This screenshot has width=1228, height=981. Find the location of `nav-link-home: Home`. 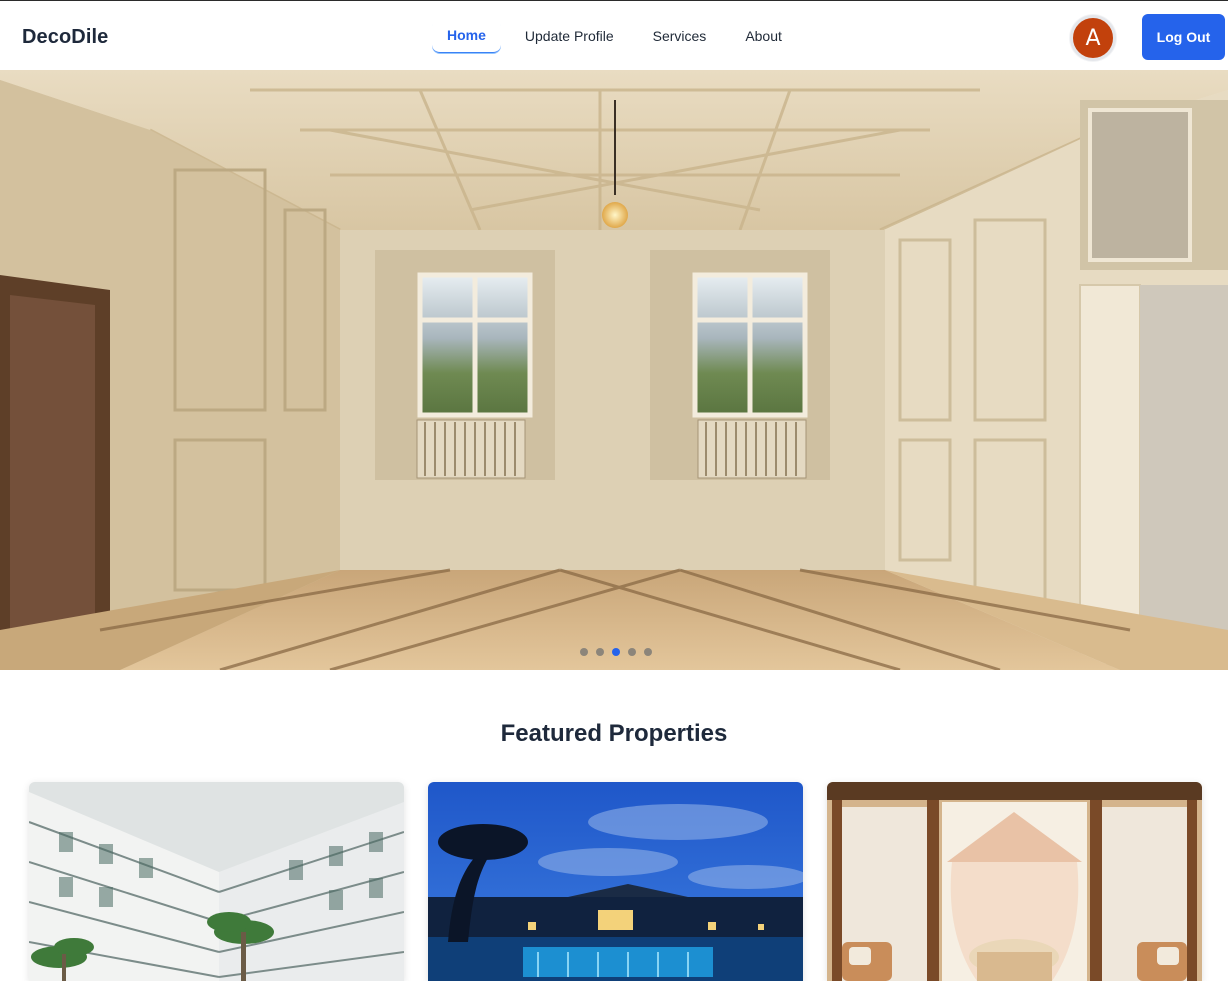

nav-link-home: Home is located at coordinates (466, 35).